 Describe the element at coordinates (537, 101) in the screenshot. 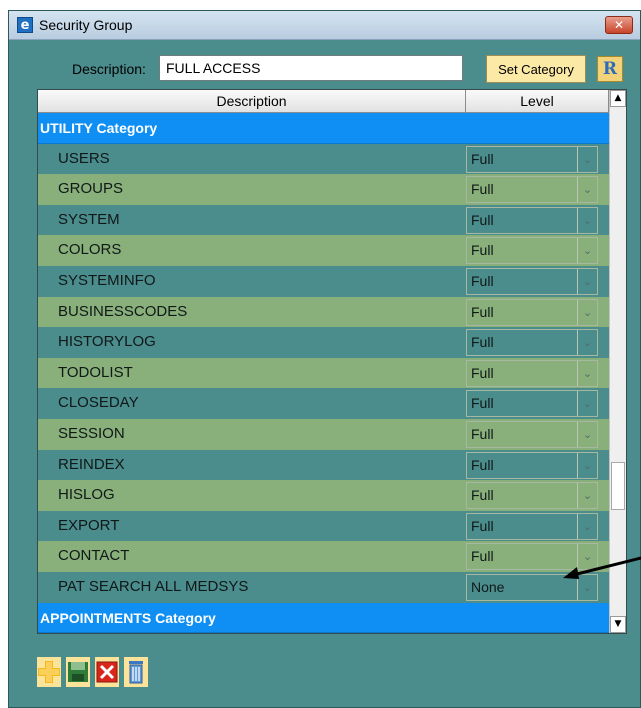

I see `column-header-level: Level` at that location.